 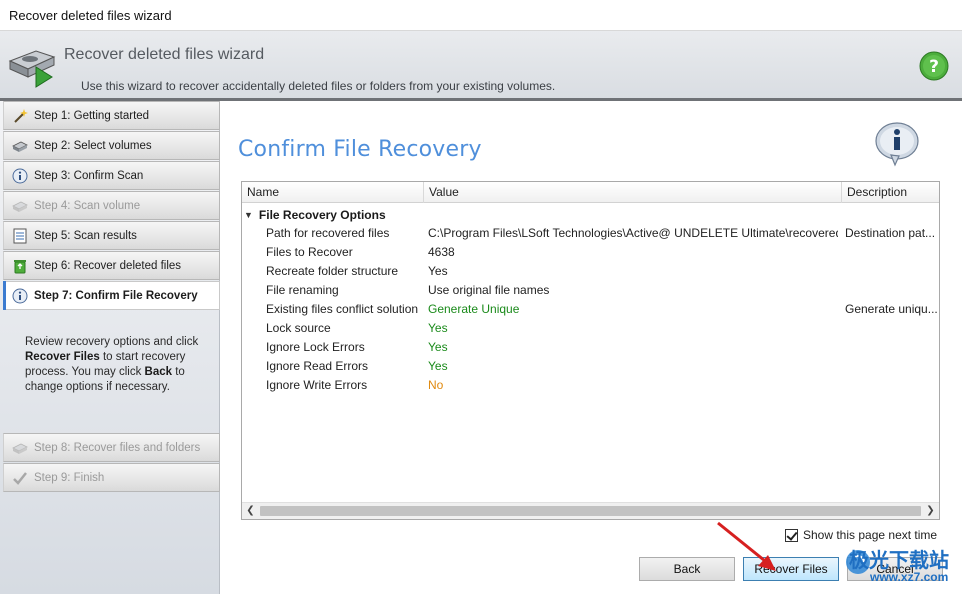 What do you see at coordinates (158, 372) in the screenshot?
I see `desc-bold-back: Back` at bounding box center [158, 372].